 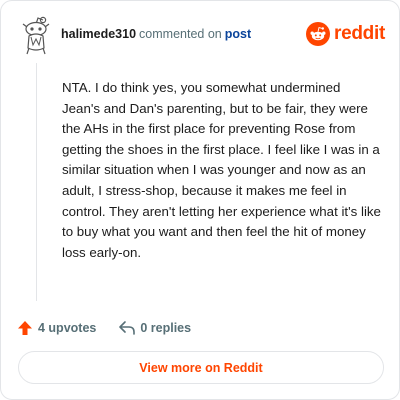 I want to click on post-link: post, so click(x=238, y=34).